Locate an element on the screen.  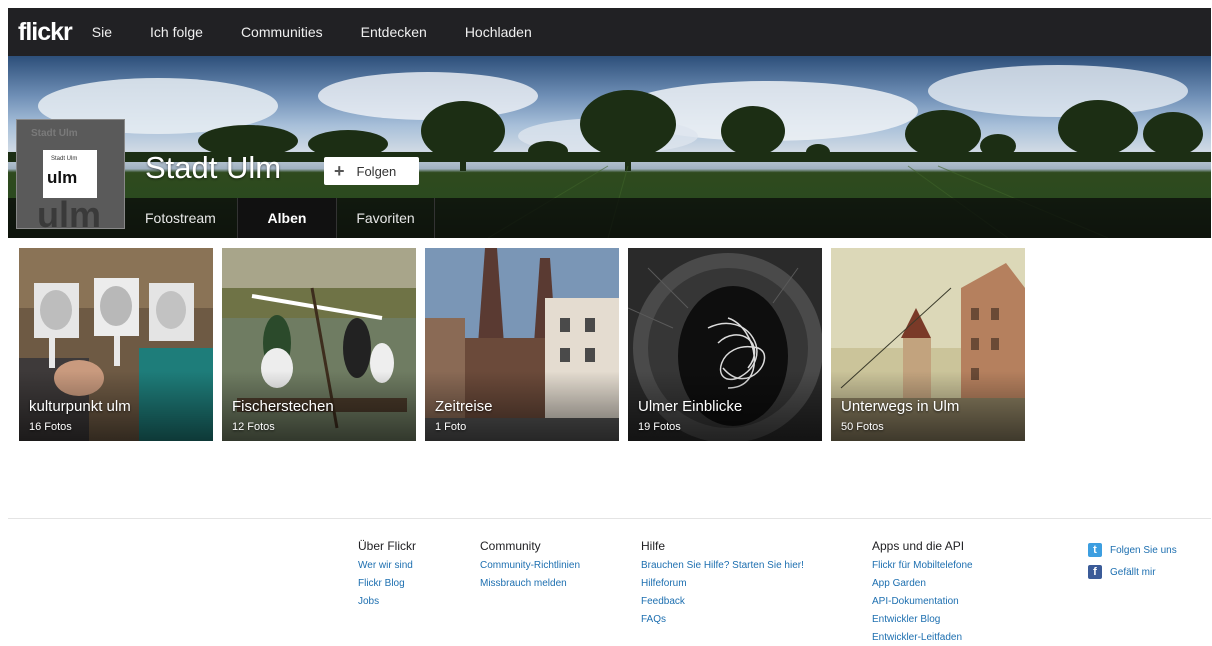
tab-photostream: Fotostream is located at coordinates (191, 218).